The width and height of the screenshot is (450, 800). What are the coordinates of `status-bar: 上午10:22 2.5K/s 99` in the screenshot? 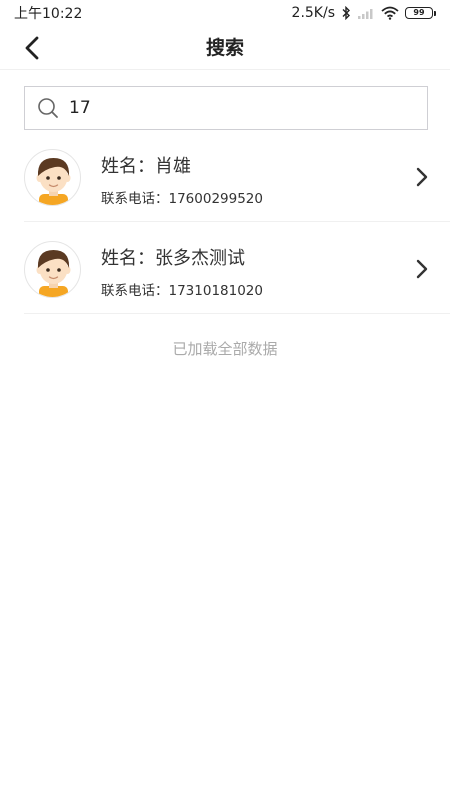 It's located at (225, 13).